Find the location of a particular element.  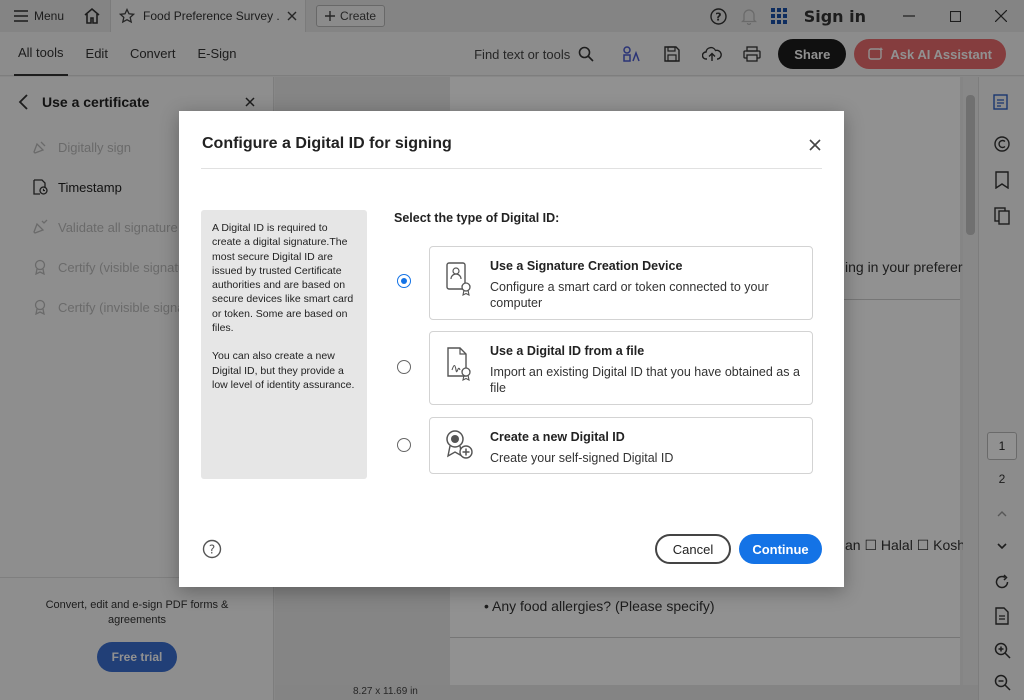

option-description: Create your self-signed Digital ID is located at coordinates (582, 458).